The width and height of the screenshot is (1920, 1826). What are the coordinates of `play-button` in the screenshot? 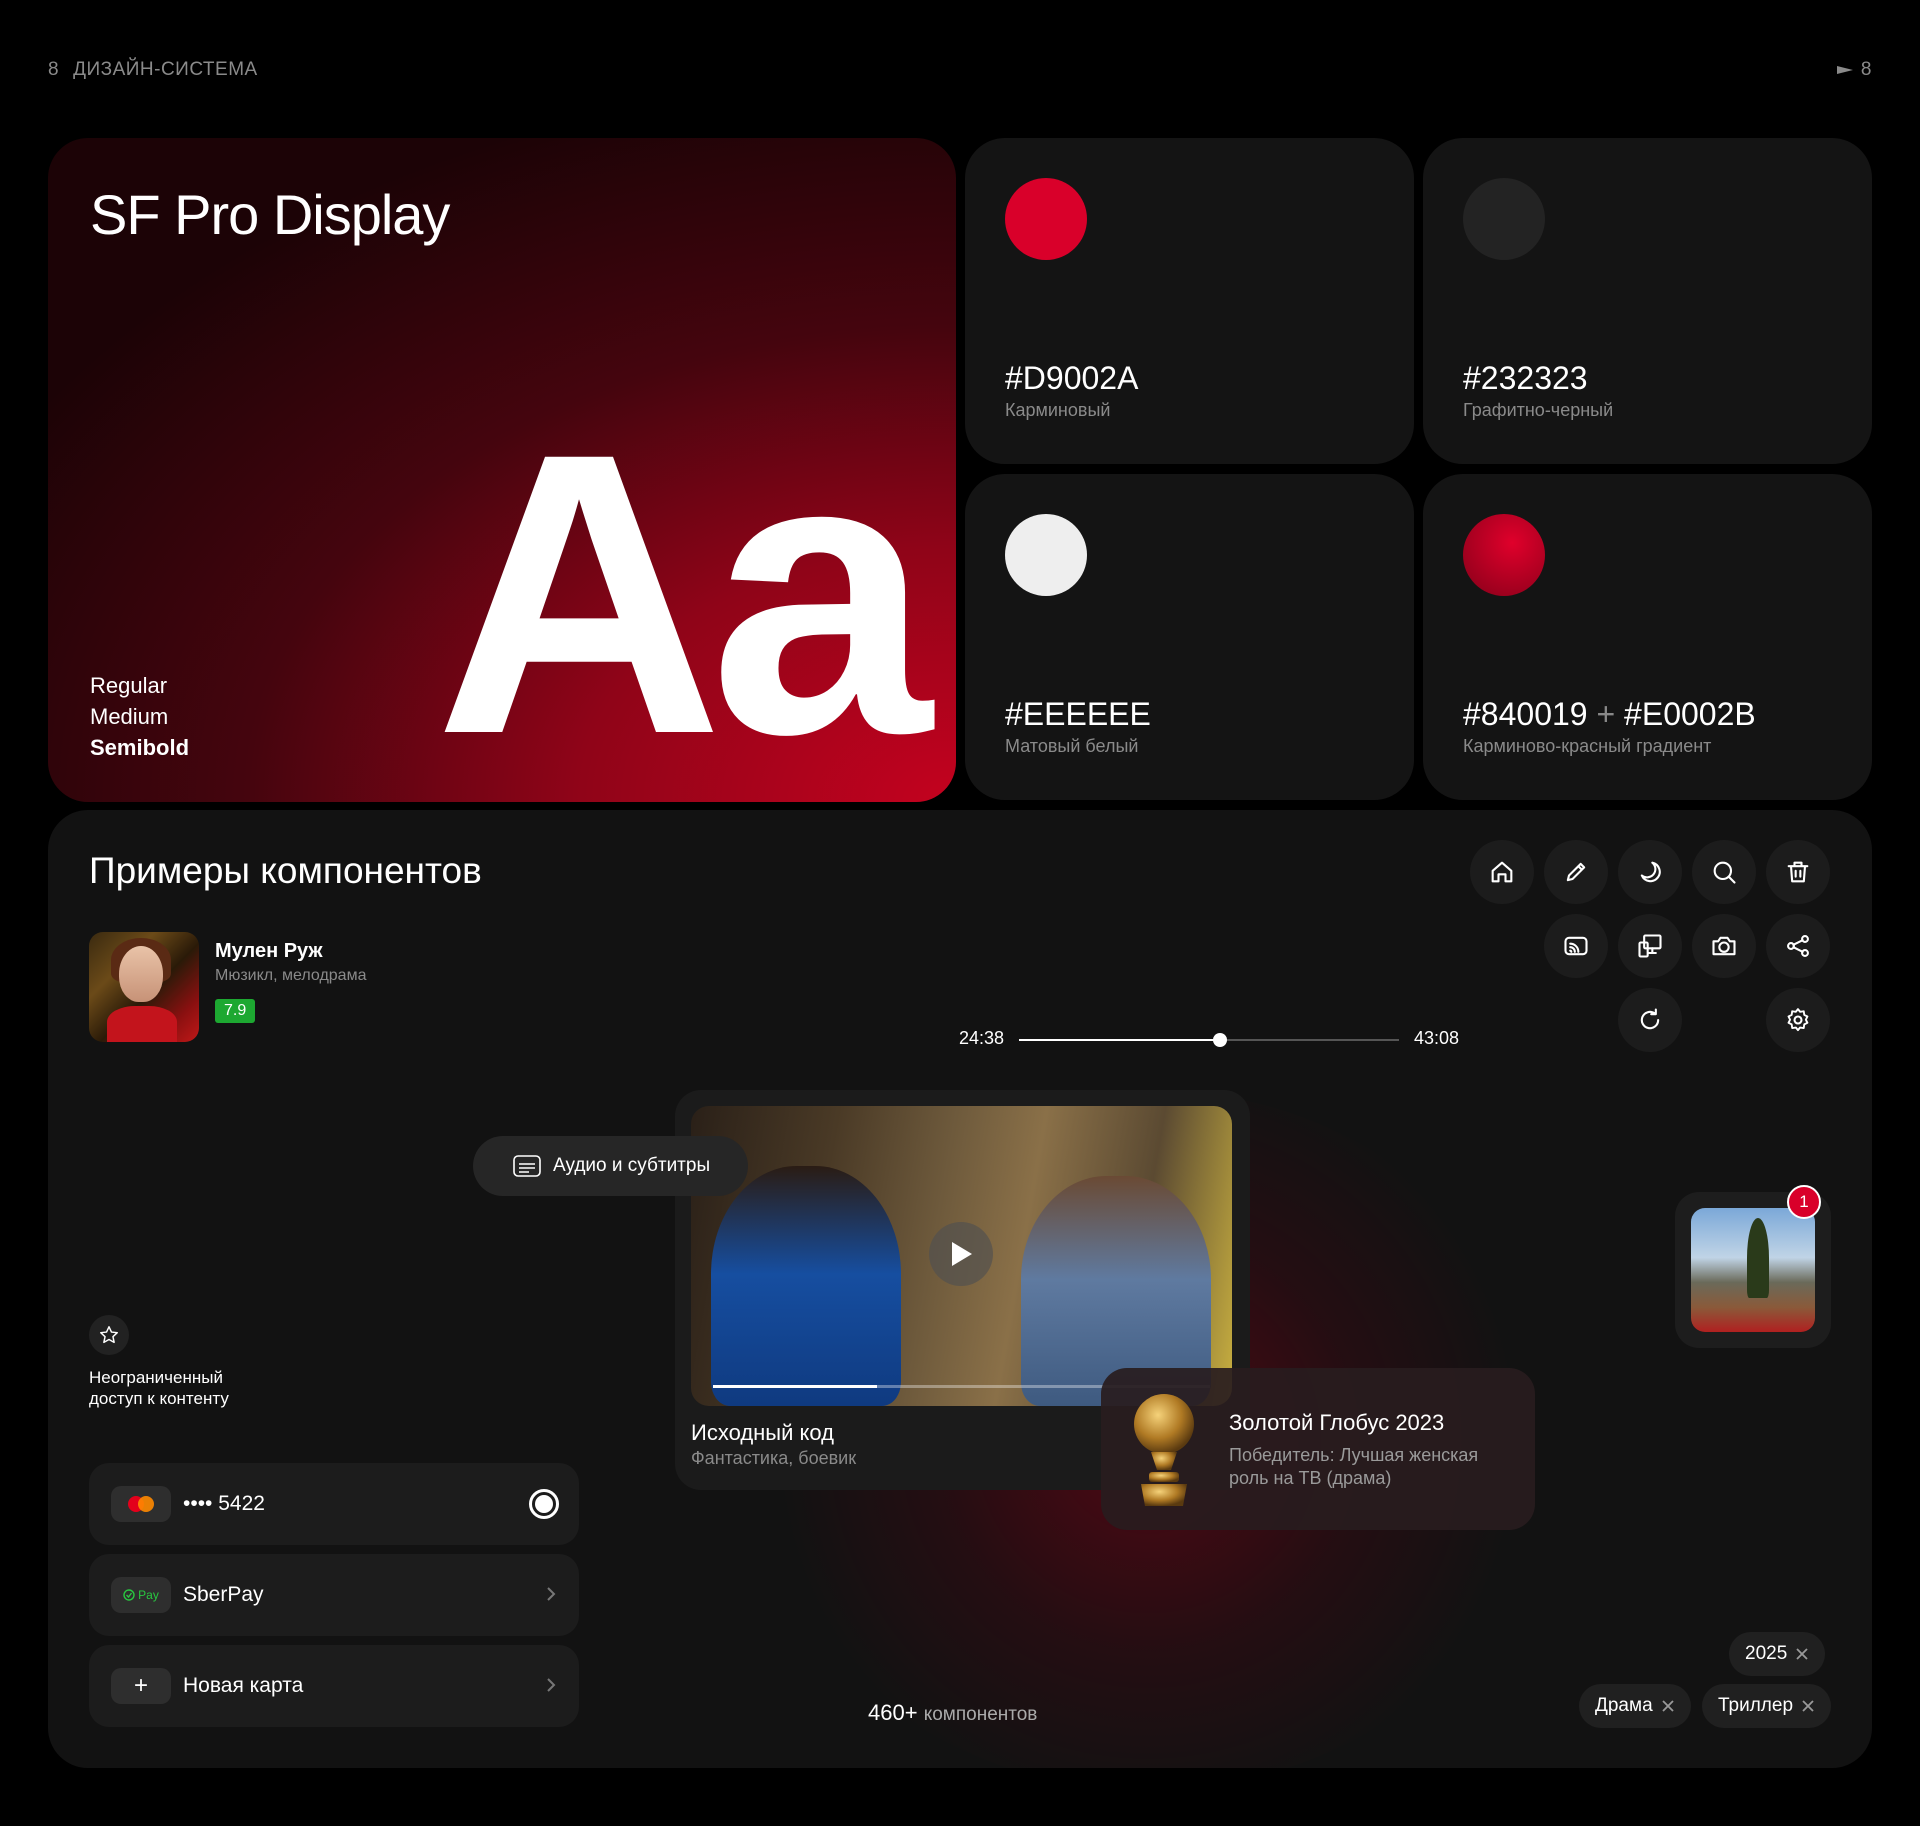 It's located at (961, 1254).